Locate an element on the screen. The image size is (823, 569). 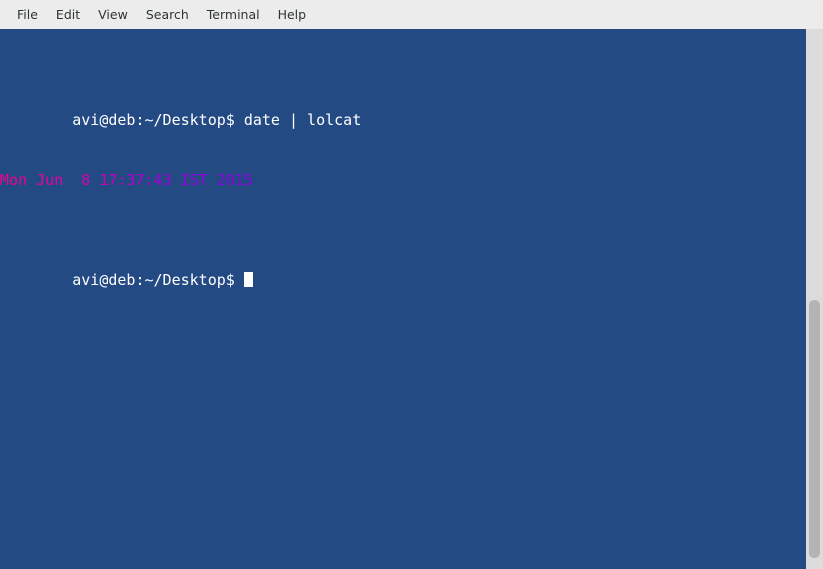
terminal-line-prompt: avi@deb:~/Desktop$ is located at coordinates (180, 269).